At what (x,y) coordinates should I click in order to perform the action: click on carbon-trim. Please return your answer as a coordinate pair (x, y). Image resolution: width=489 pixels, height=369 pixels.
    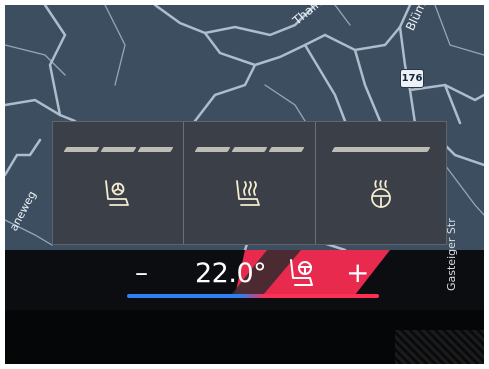
    Looking at the image, I should click on (439, 347).